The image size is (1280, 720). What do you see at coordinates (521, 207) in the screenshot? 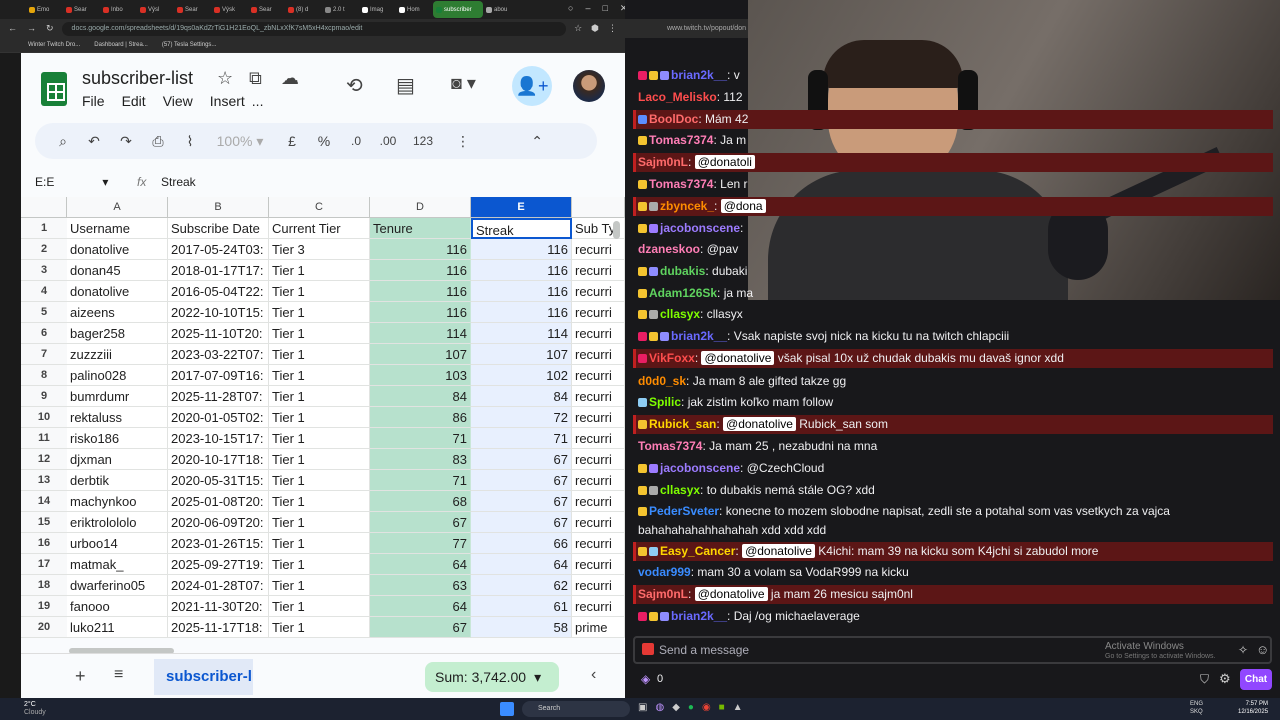
I see `column-header-e: E` at bounding box center [521, 207].